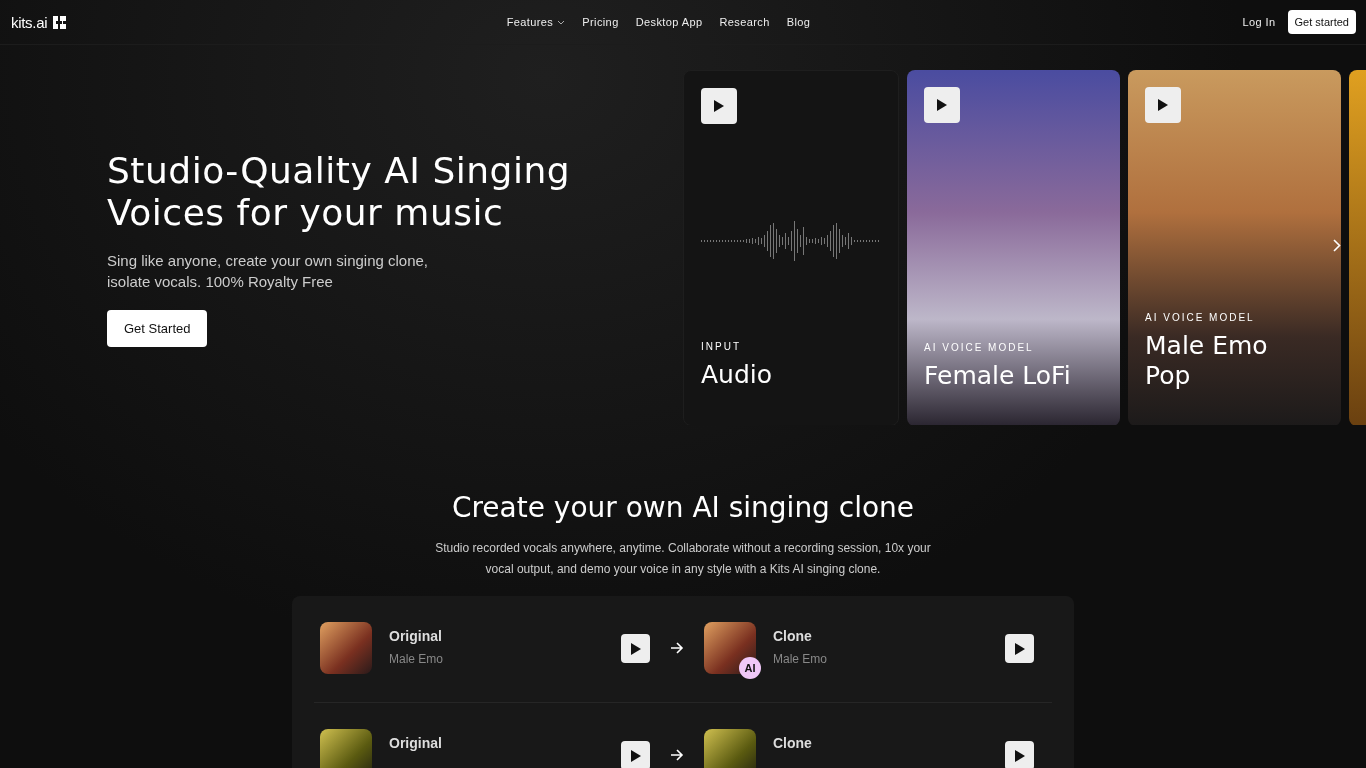 The image size is (1366, 768). What do you see at coordinates (536, 22) in the screenshot?
I see `nav-link: Features` at bounding box center [536, 22].